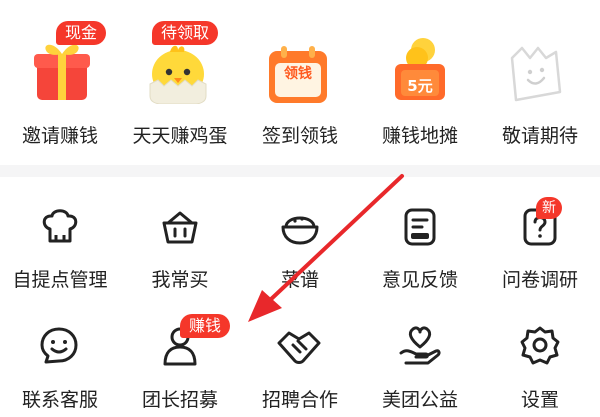  Describe the element at coordinates (60, 280) in the screenshot. I see `pickup-point-label: 自提点管理` at that location.